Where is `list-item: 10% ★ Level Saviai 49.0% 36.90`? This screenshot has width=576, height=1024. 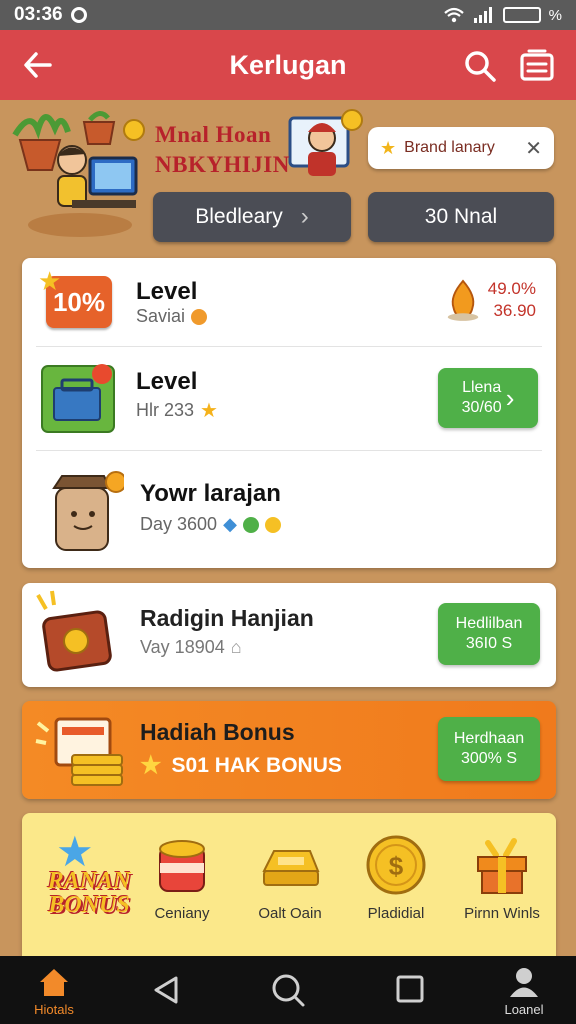 list-item: 10% ★ Level Saviai 49.0% 36.90 is located at coordinates (289, 306).